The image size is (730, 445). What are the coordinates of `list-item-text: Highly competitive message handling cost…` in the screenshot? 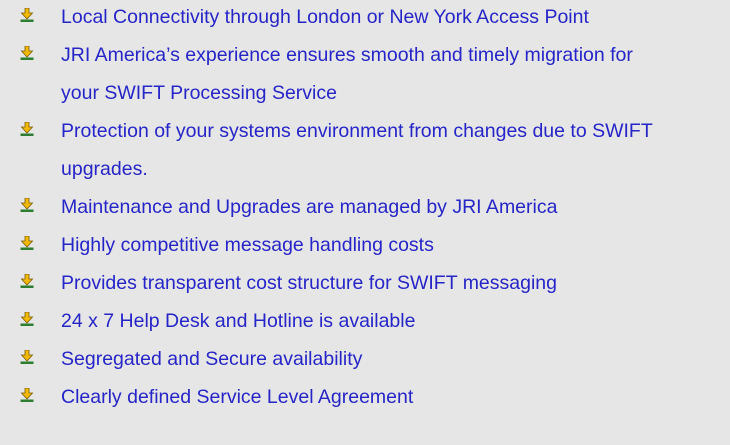 It's located at (247, 245).